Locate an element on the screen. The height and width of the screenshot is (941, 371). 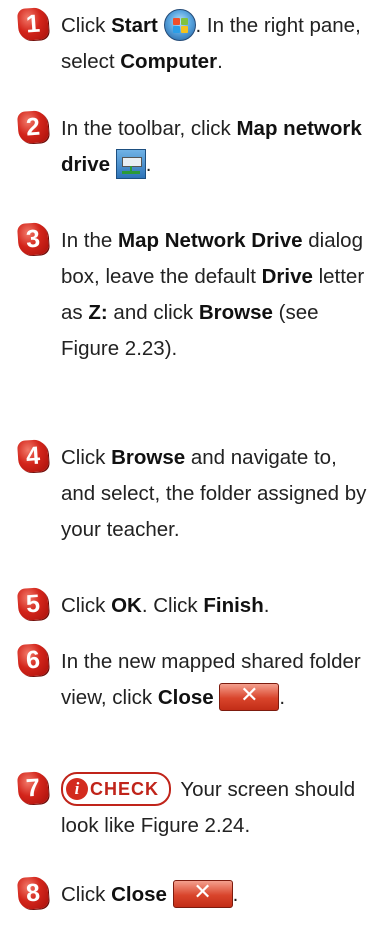
map-network-drive-icon is located at coordinates (130, 163).